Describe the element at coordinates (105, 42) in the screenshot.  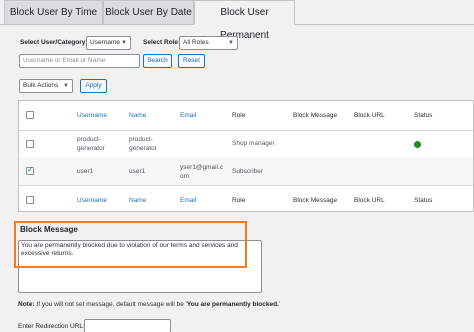
I see `category-select-value: Username` at that location.